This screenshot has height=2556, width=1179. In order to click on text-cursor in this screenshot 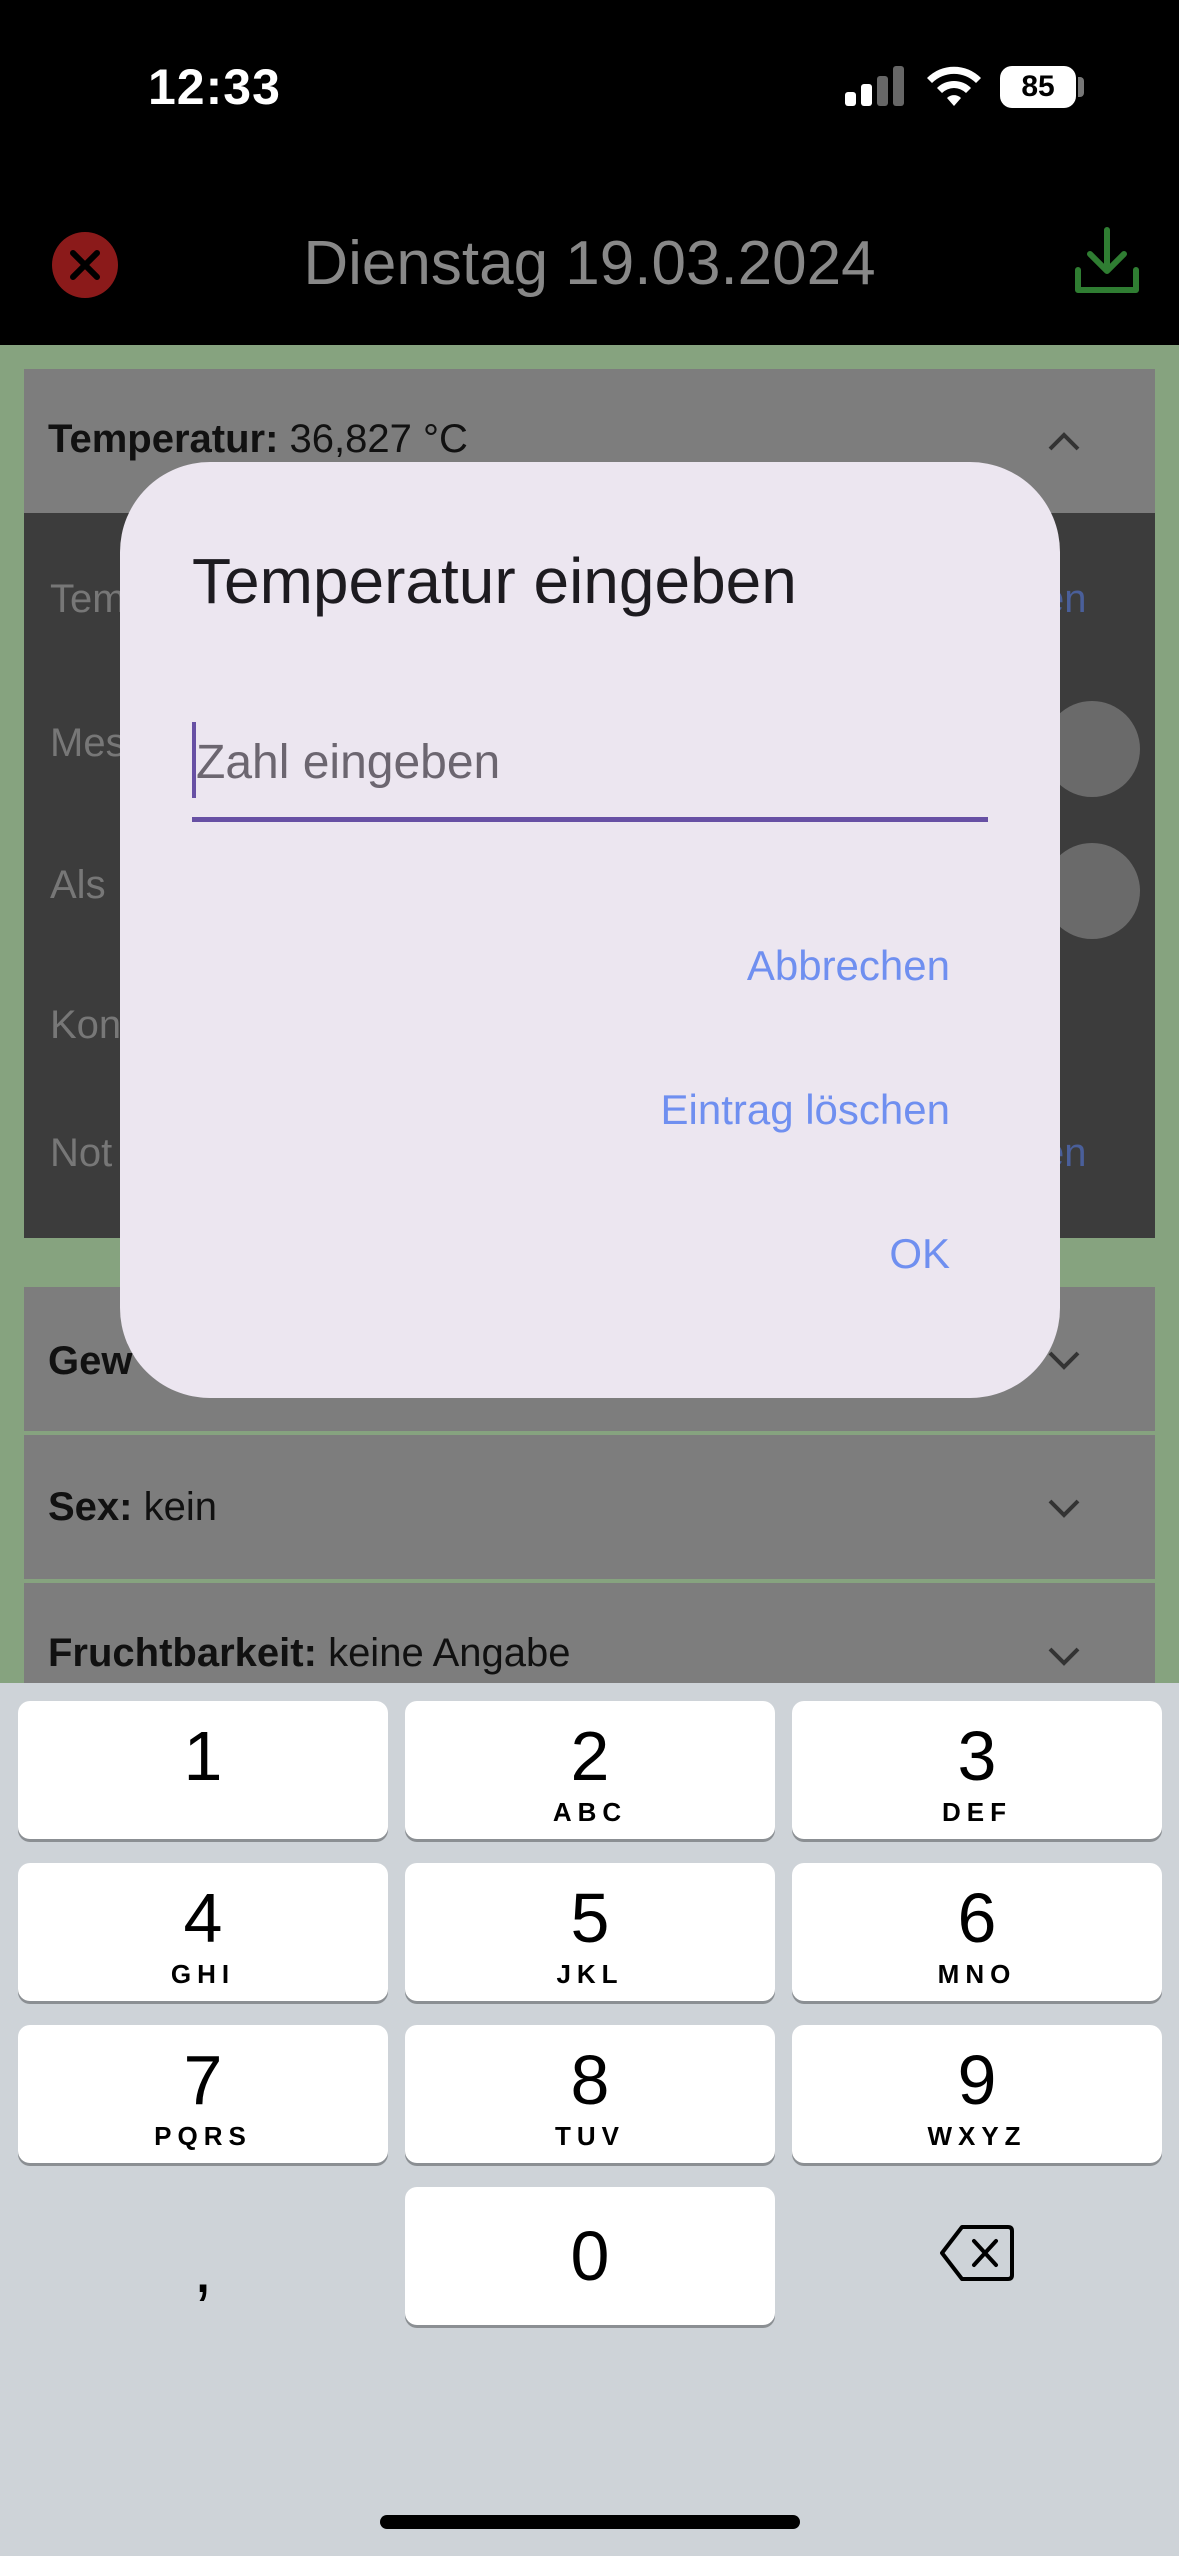, I will do `click(194, 760)`.